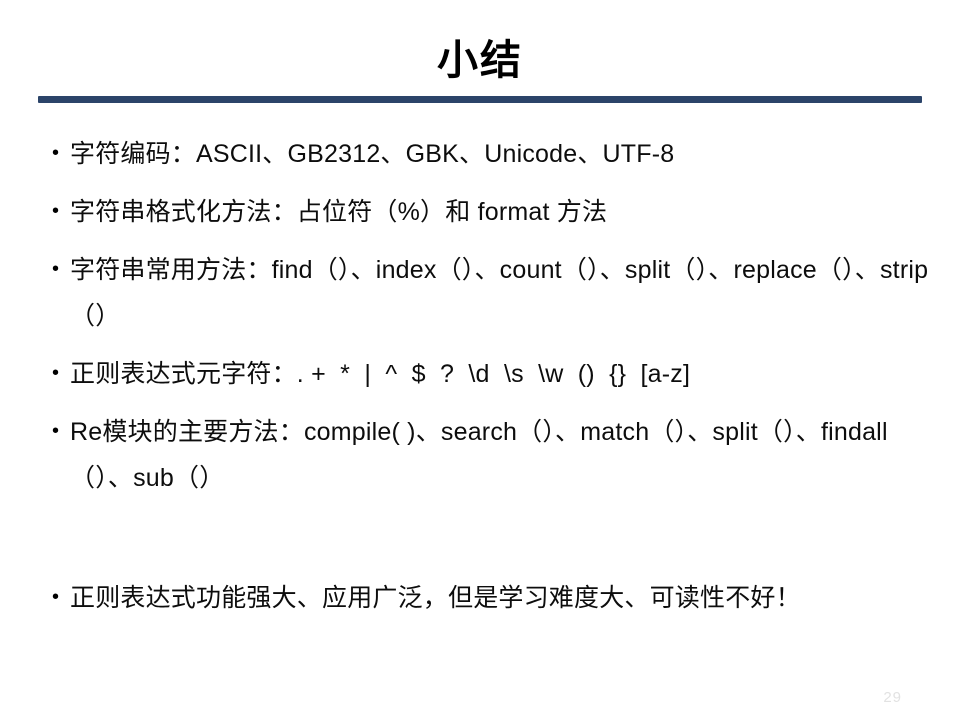 Image resolution: width=960 pixels, height=720 pixels. I want to click on list-item-label: 字符编码：ASCII、GB2312、GBK、Unicode、UTF-8, so click(372, 154).